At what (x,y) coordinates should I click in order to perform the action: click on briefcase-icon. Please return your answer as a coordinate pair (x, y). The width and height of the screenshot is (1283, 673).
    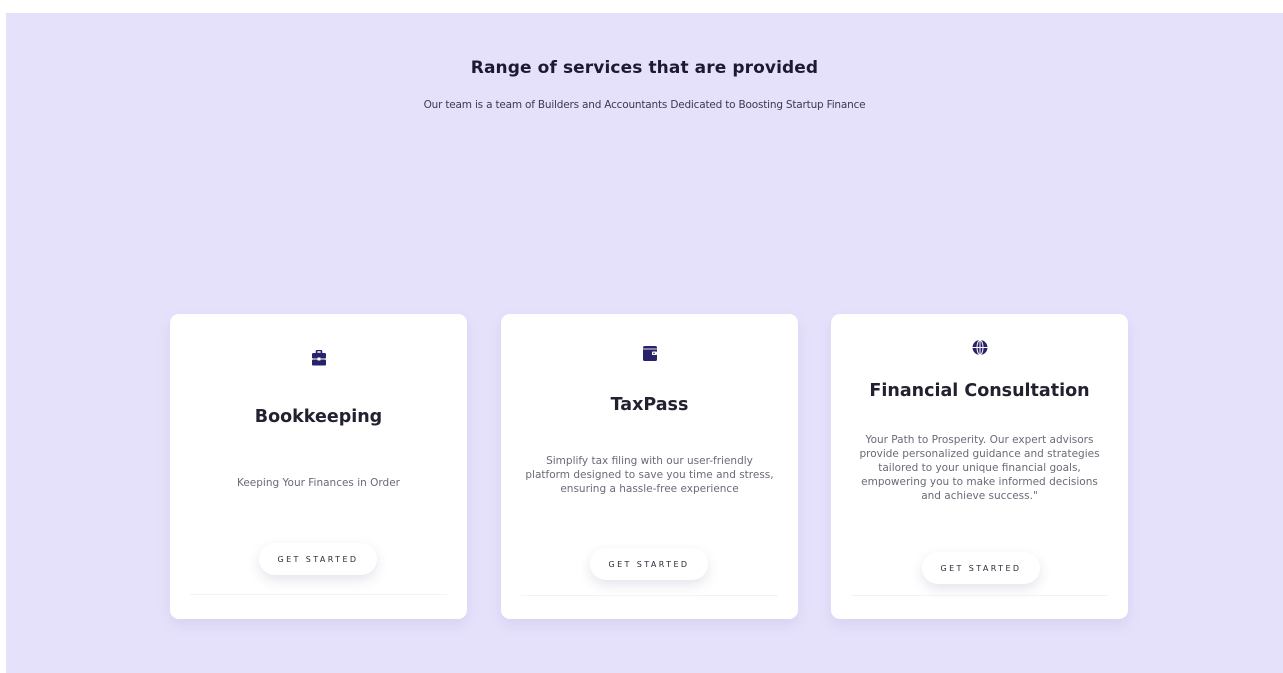
    Looking at the image, I should click on (318, 358).